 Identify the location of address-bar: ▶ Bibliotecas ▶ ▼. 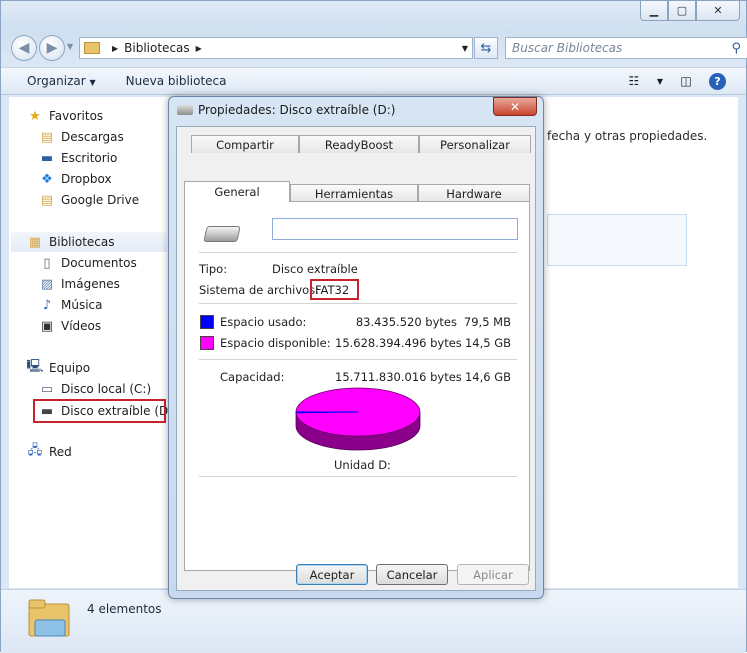
(276, 48).